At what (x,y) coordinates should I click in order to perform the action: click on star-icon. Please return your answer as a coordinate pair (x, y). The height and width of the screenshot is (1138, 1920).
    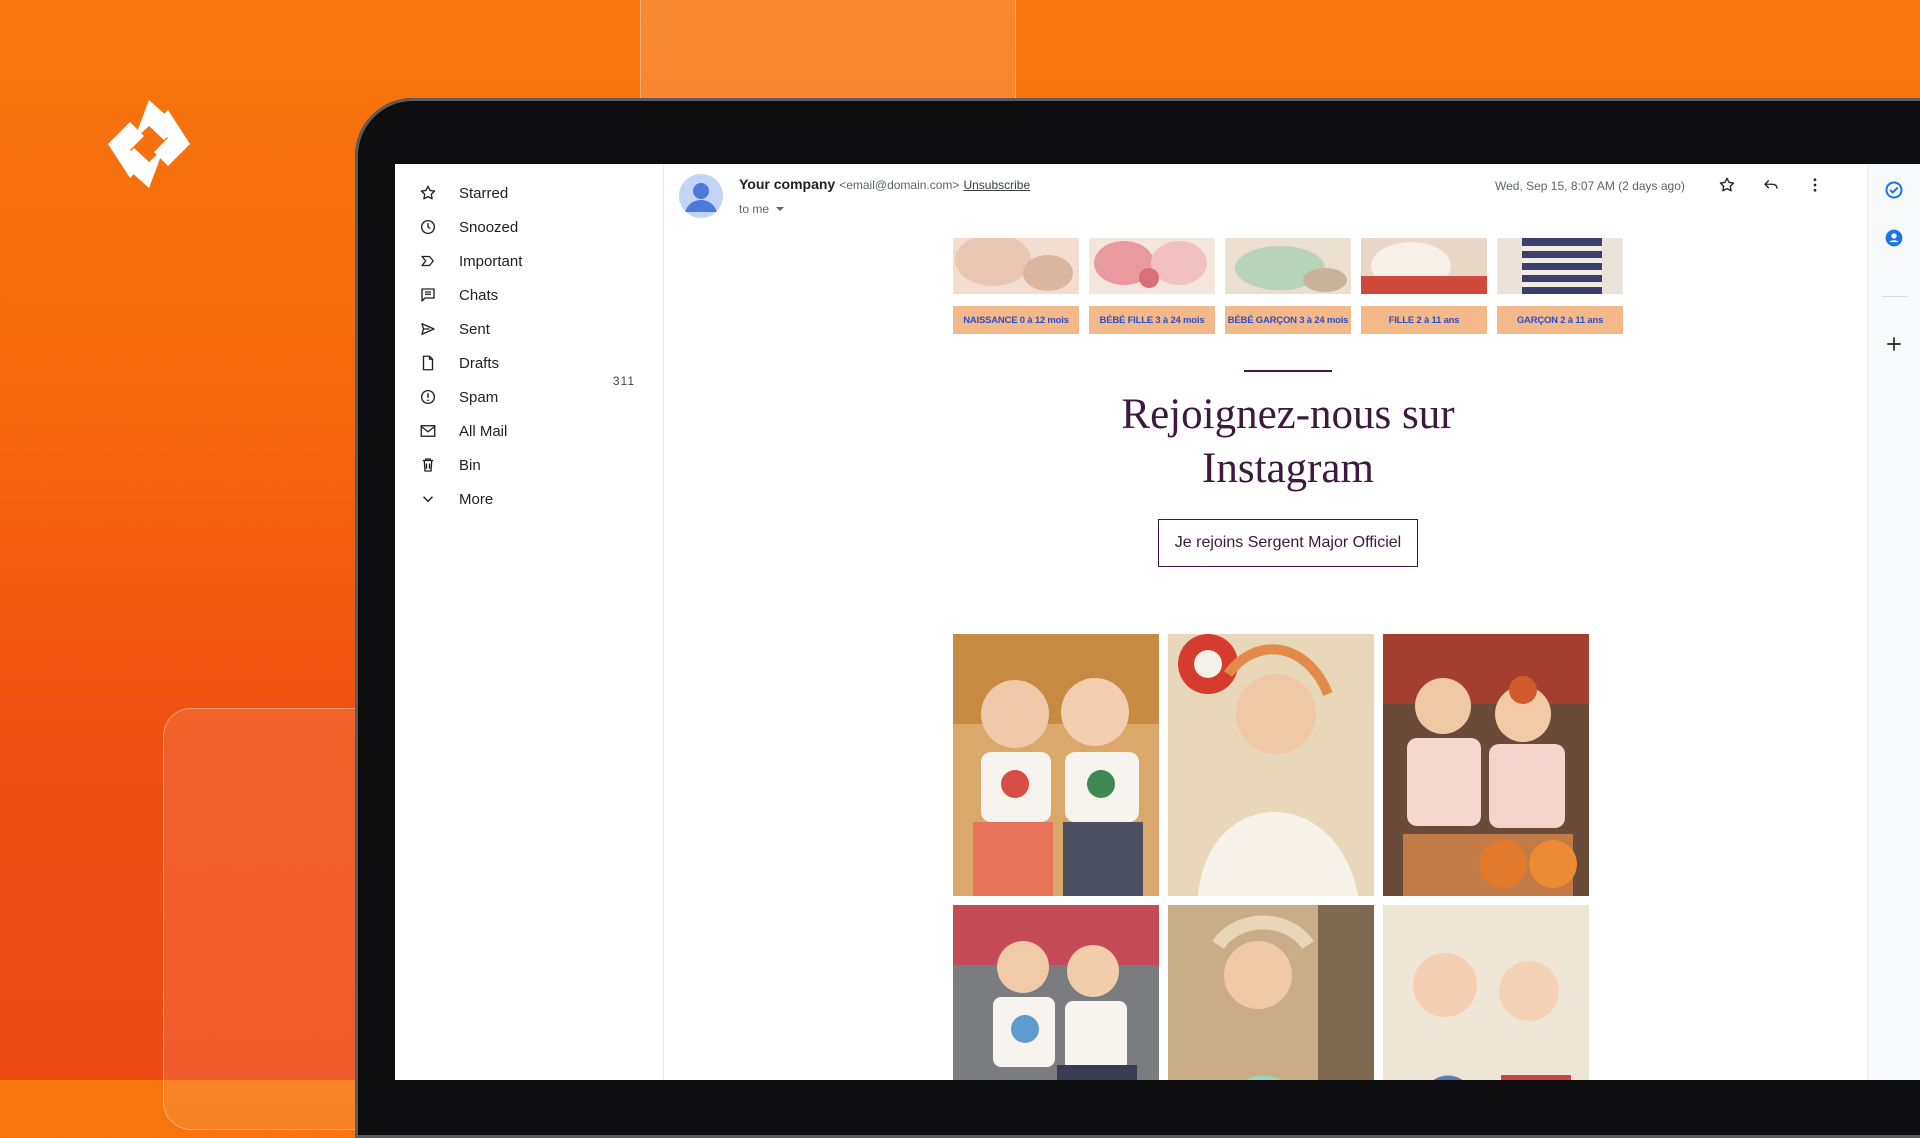
    Looking at the image, I should click on (428, 193).